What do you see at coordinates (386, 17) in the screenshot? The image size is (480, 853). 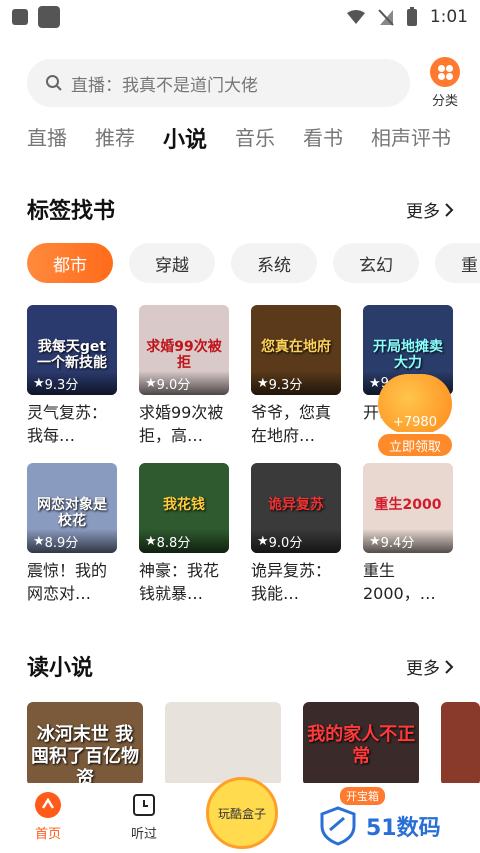 I see `signal-off-icon` at bounding box center [386, 17].